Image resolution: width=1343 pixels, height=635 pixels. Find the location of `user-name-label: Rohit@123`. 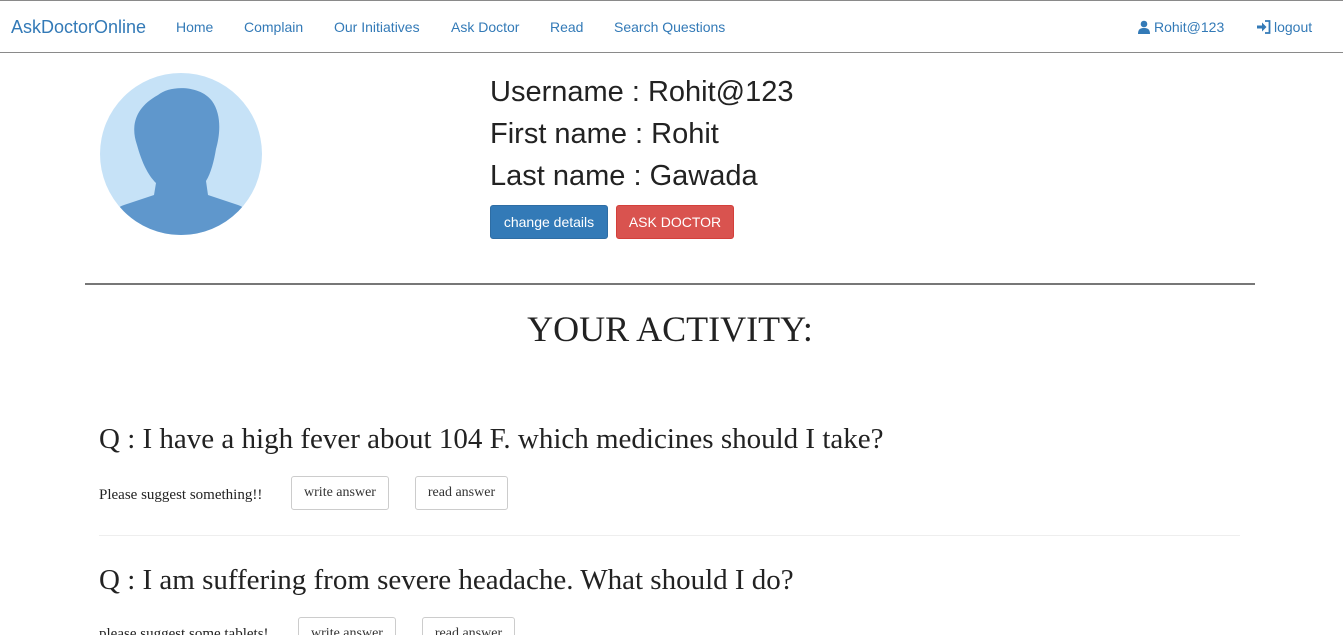

user-name-label: Rohit@123 is located at coordinates (1189, 27).